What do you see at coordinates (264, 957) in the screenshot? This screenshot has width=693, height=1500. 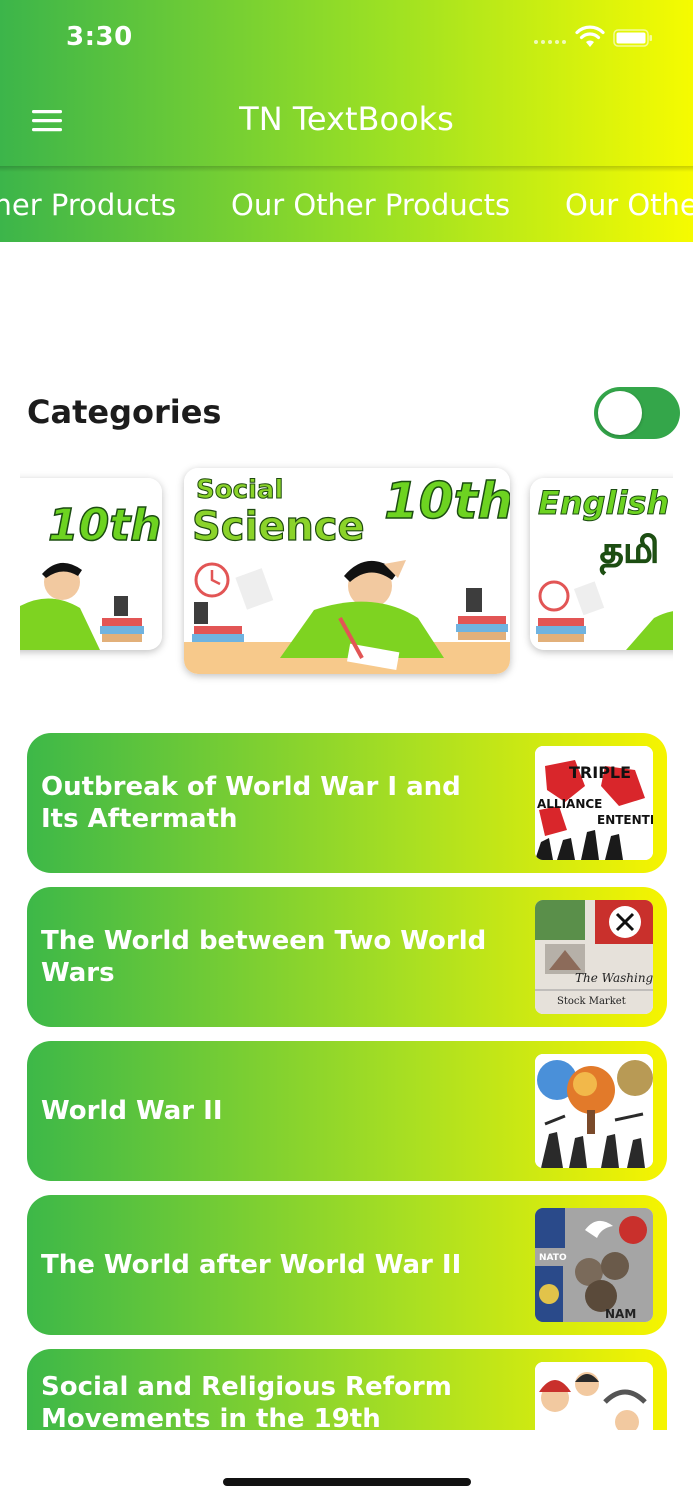 I see `chapter-title: The World between Two World Wars` at bounding box center [264, 957].